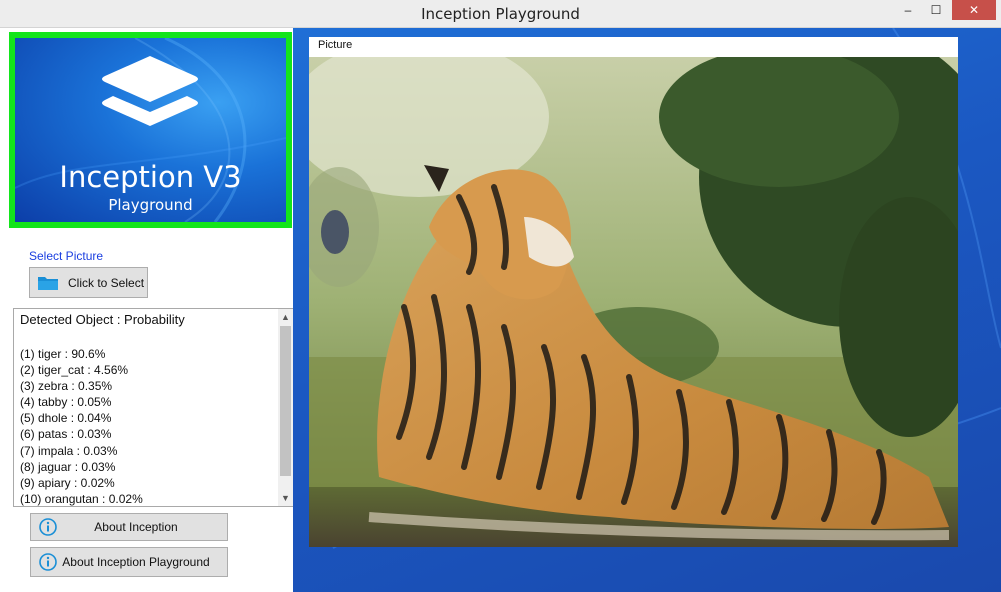  What do you see at coordinates (81, 498) in the screenshot?
I see `result-item: (10) orangutan : 0.02%` at bounding box center [81, 498].